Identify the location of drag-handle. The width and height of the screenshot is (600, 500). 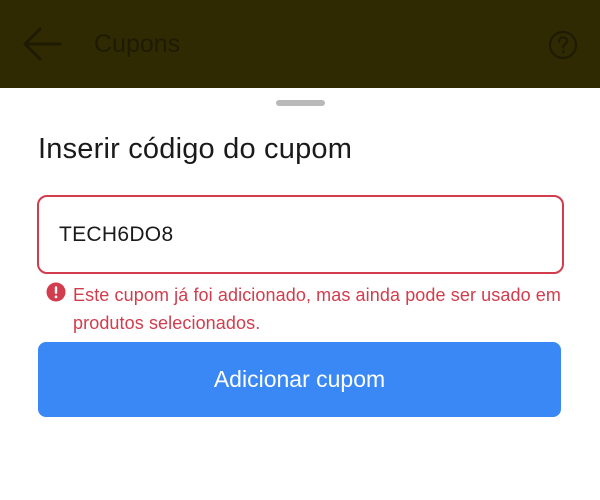
(300, 103).